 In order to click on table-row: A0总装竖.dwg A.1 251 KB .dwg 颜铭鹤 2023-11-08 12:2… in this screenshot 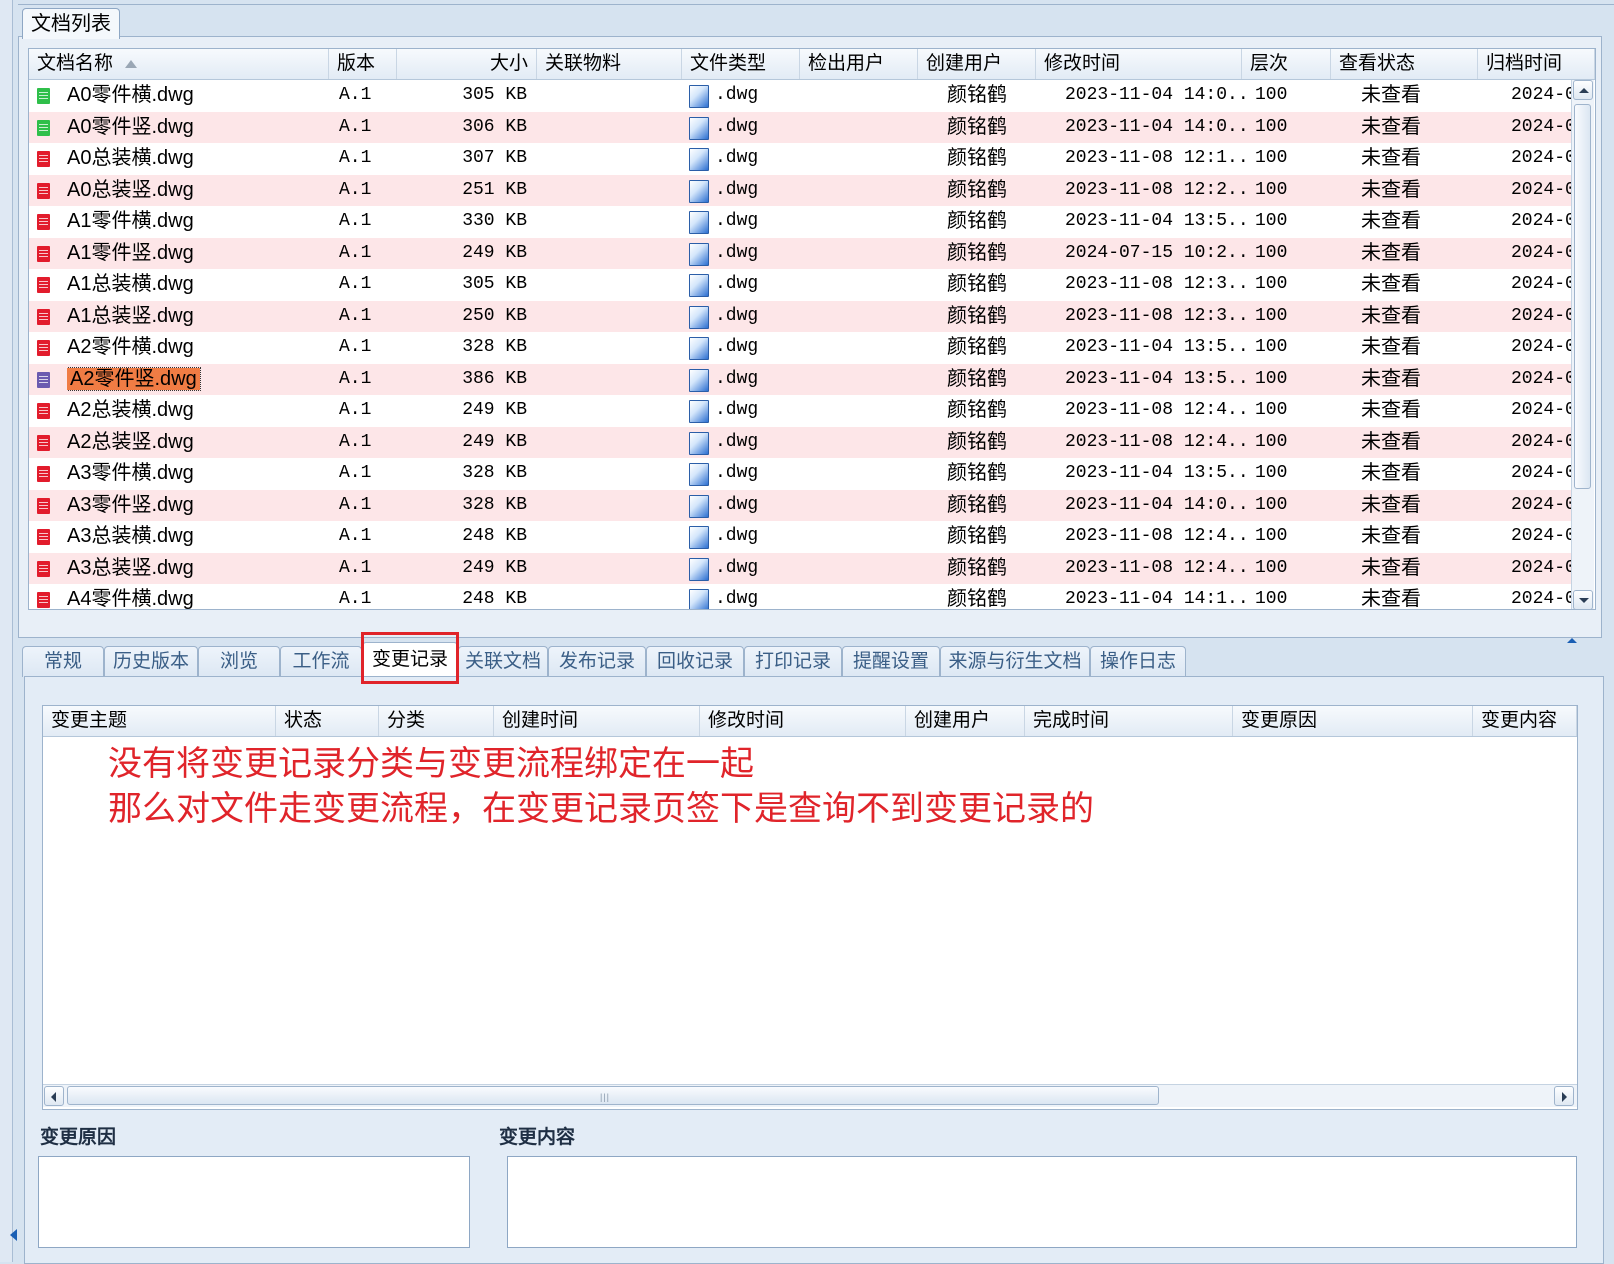, I will do `click(800, 190)`.